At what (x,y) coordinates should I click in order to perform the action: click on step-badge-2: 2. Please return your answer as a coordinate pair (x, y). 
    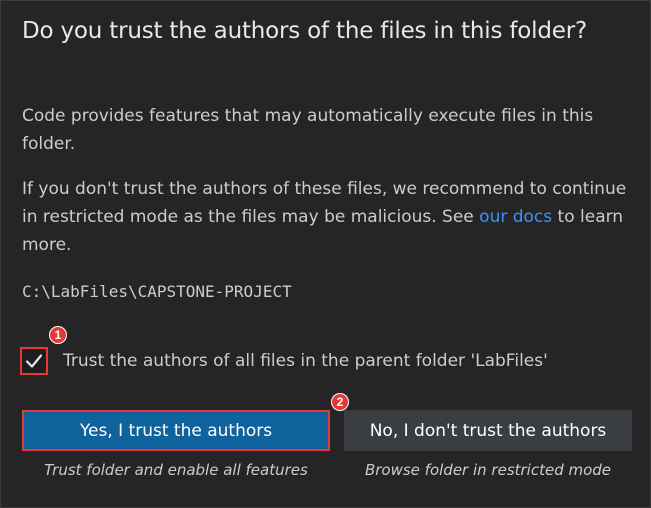
    Looking at the image, I should click on (340, 402).